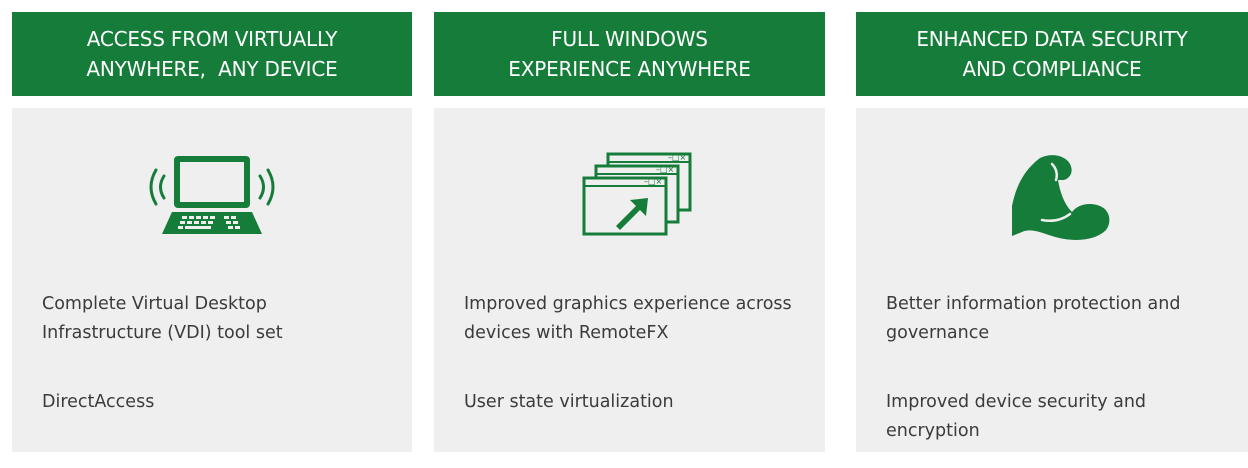 This screenshot has width=1248, height=468. Describe the element at coordinates (212, 195) in the screenshot. I see `wireless-laptop-icon` at that location.